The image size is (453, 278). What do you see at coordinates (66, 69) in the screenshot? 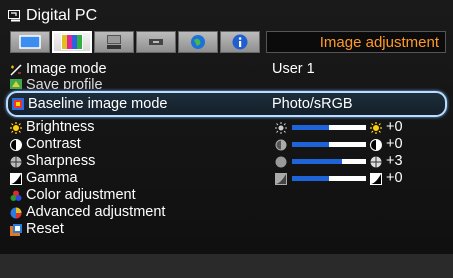
I see `image-mode-label: Image mode` at bounding box center [66, 69].